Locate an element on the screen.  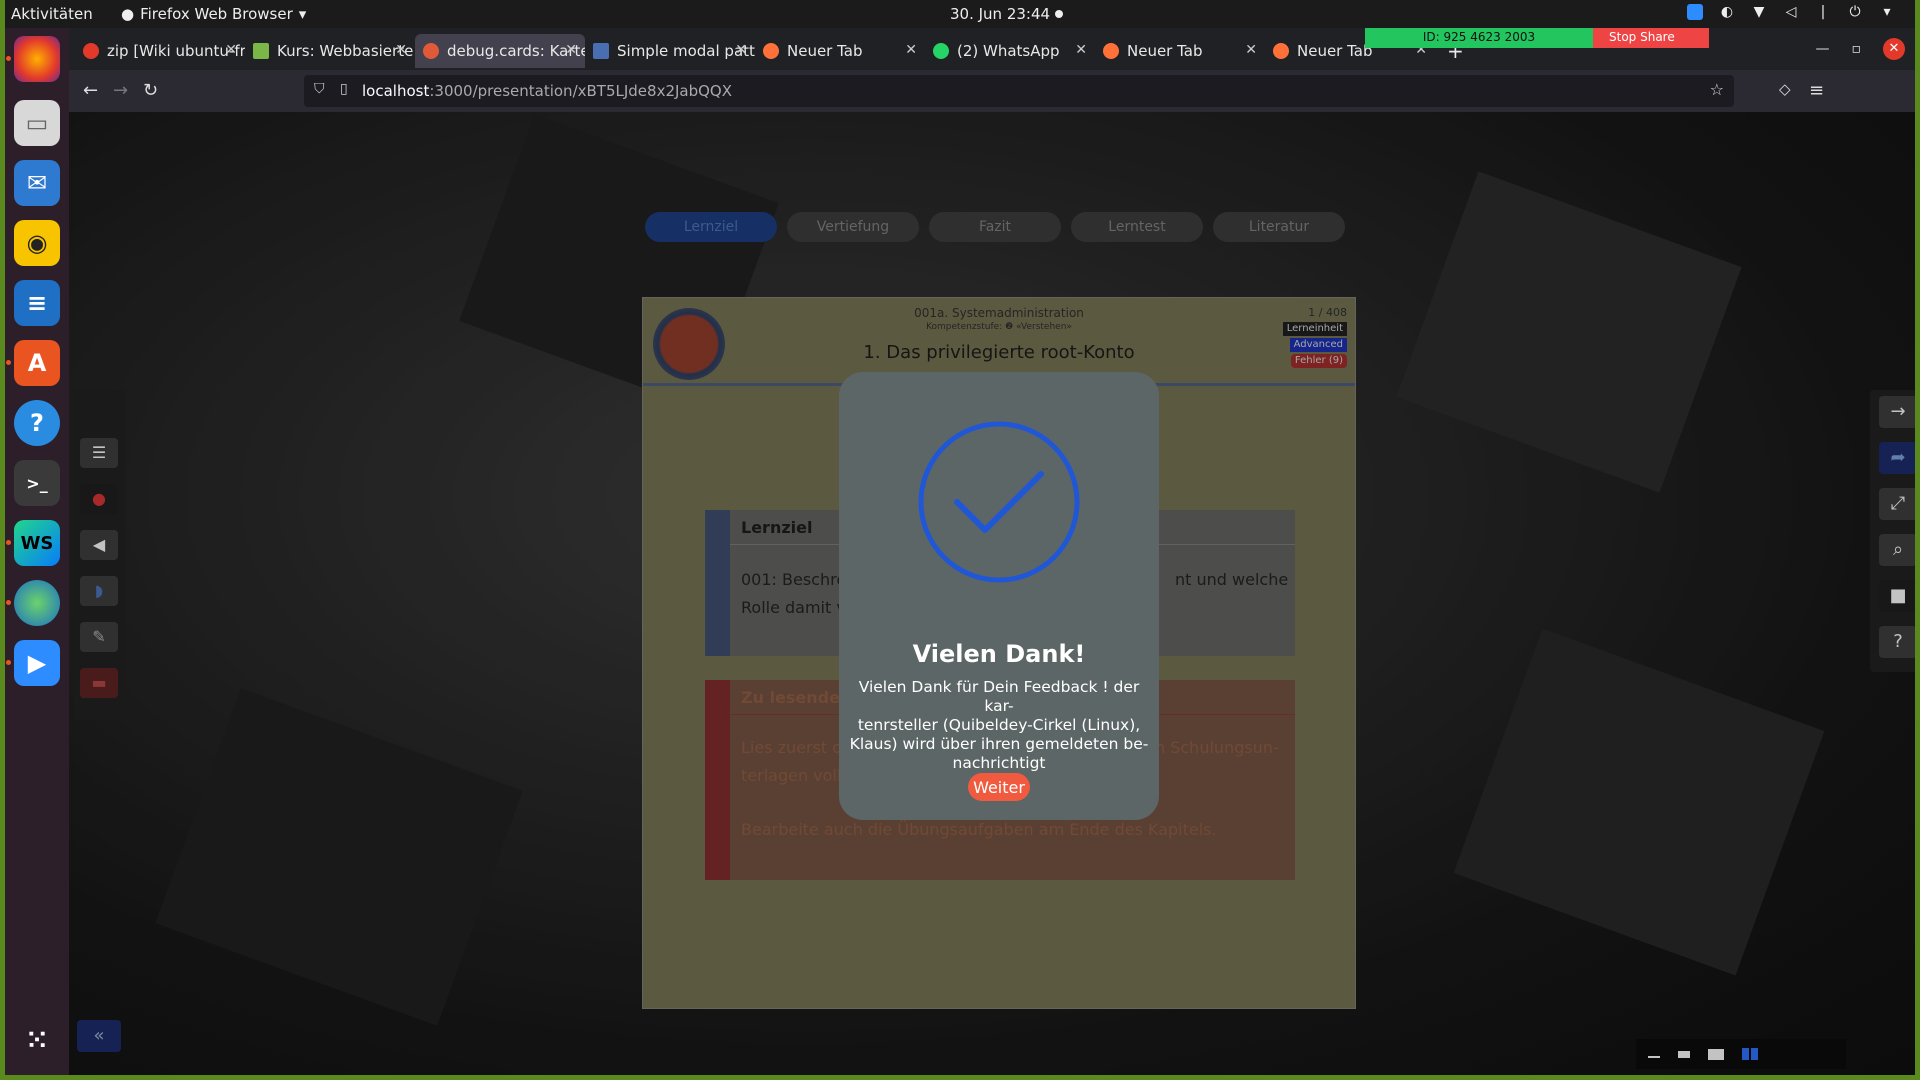
rhythmbox-icon: ◉ is located at coordinates (37, 243).